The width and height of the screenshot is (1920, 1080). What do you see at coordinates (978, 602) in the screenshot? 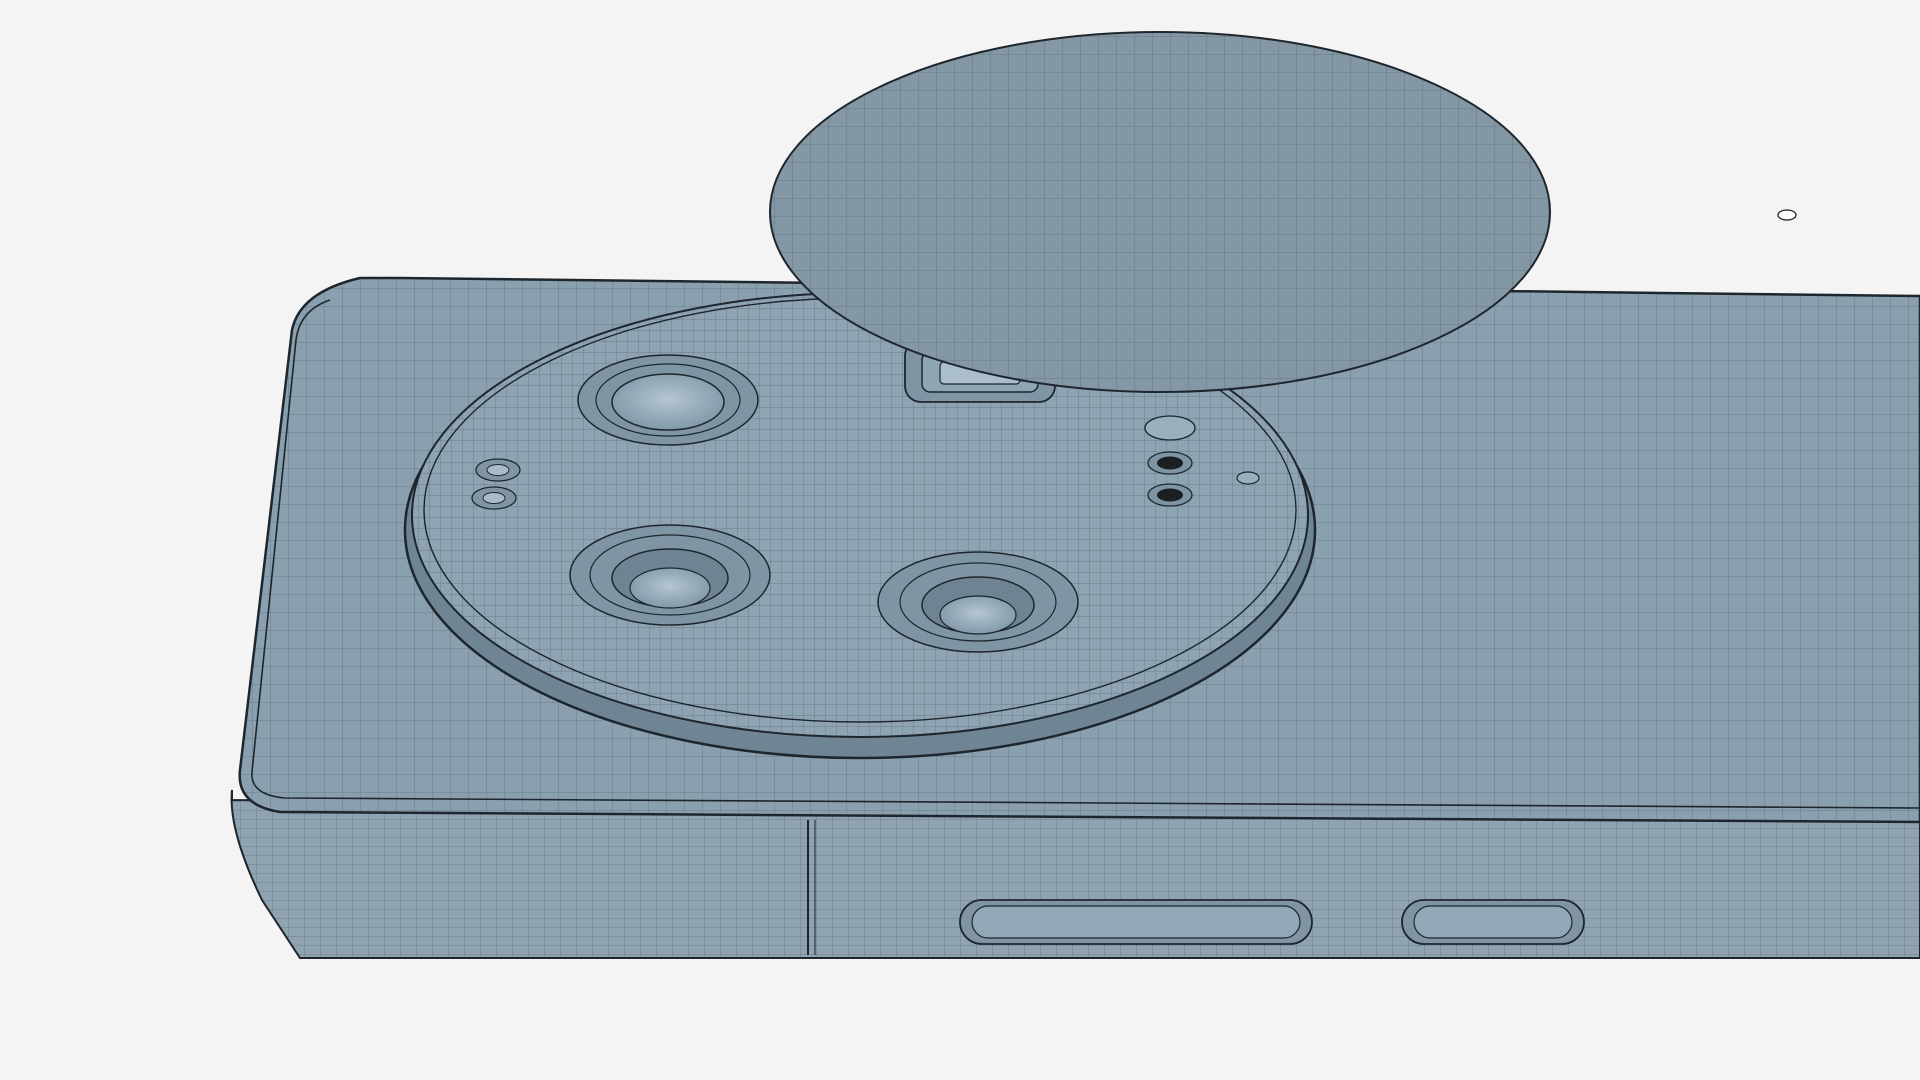
I see `lens-bottom-right` at bounding box center [978, 602].